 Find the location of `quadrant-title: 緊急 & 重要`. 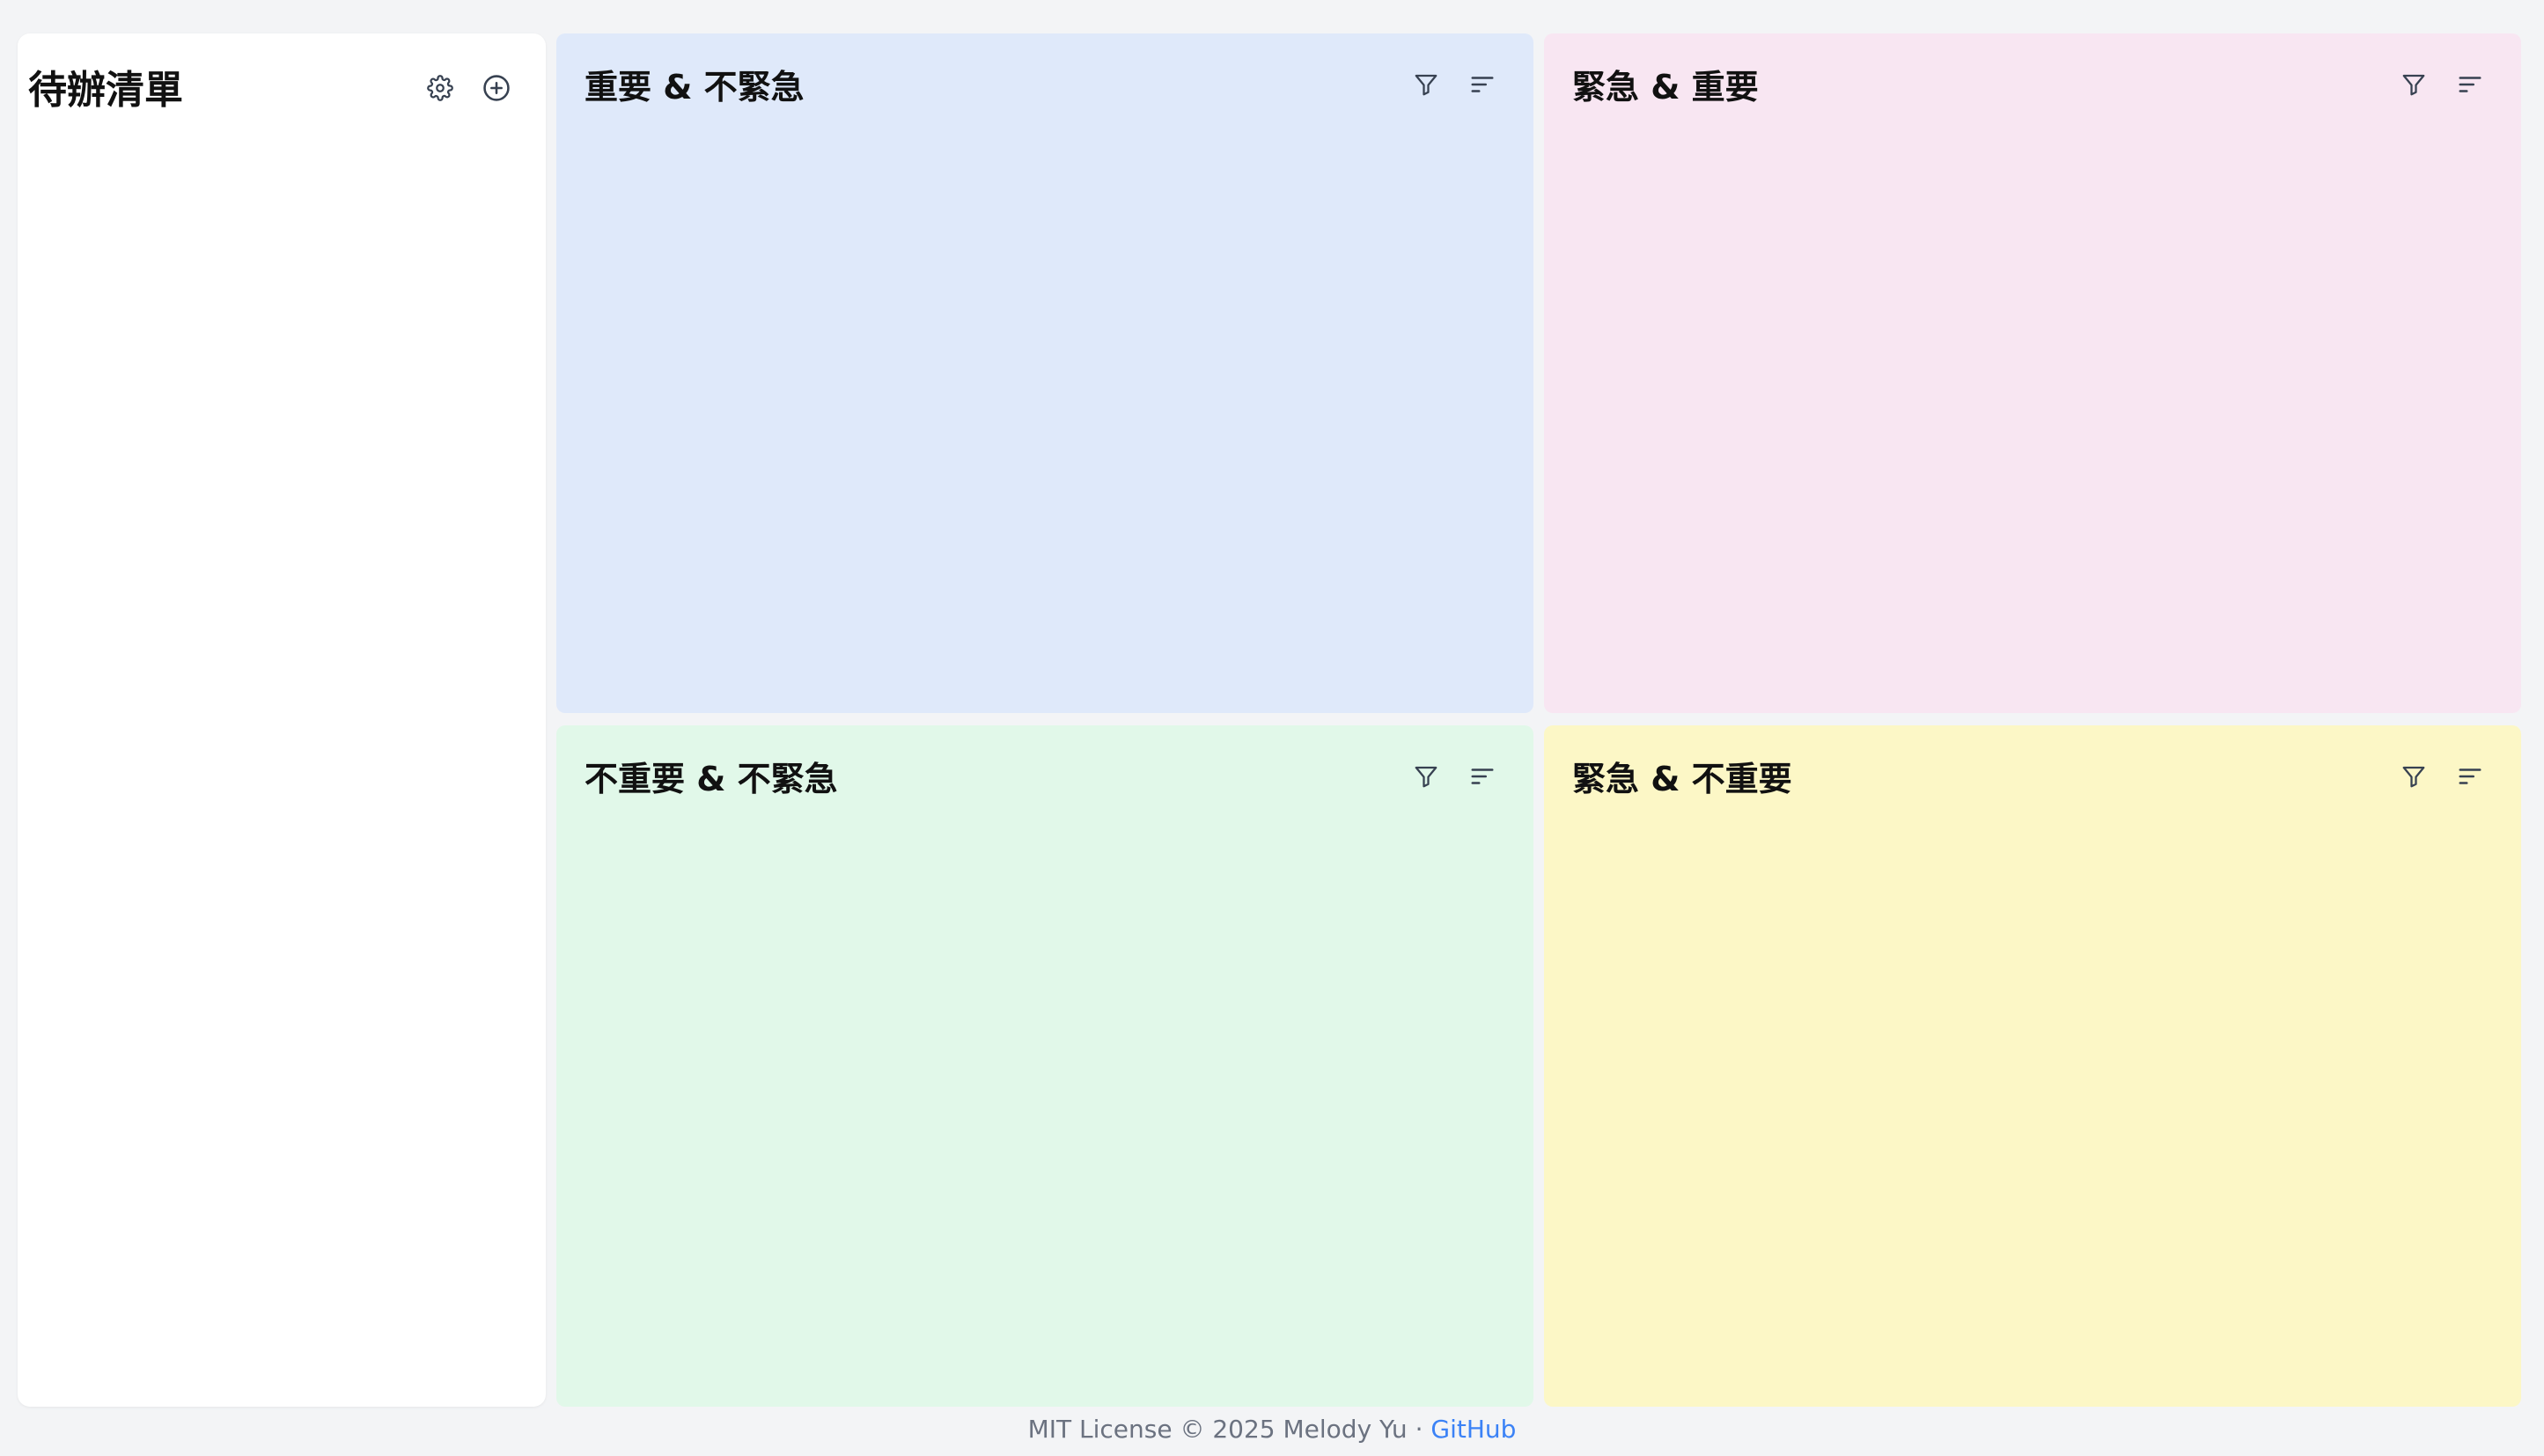

quadrant-title: 緊急 & 重要 is located at coordinates (1666, 87).